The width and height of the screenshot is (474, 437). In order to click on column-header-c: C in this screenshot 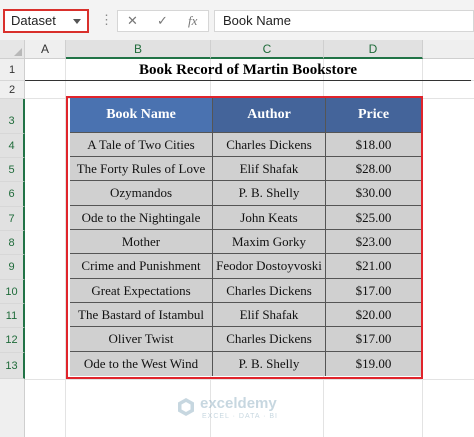, I will do `click(267, 49)`.